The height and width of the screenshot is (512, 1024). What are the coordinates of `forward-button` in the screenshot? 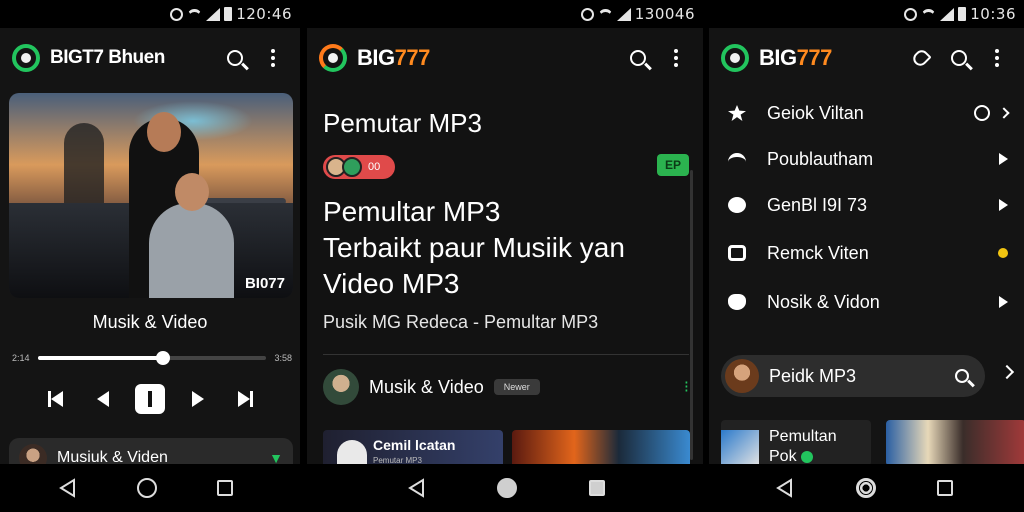 It's located at (198, 399).